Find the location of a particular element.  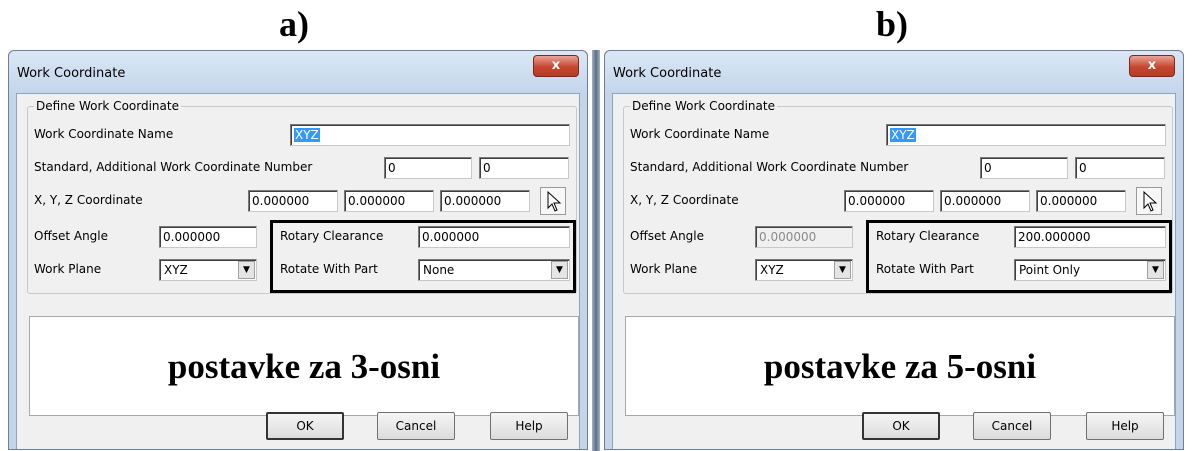

note-text: postavke za 5-osni is located at coordinates (900, 366).